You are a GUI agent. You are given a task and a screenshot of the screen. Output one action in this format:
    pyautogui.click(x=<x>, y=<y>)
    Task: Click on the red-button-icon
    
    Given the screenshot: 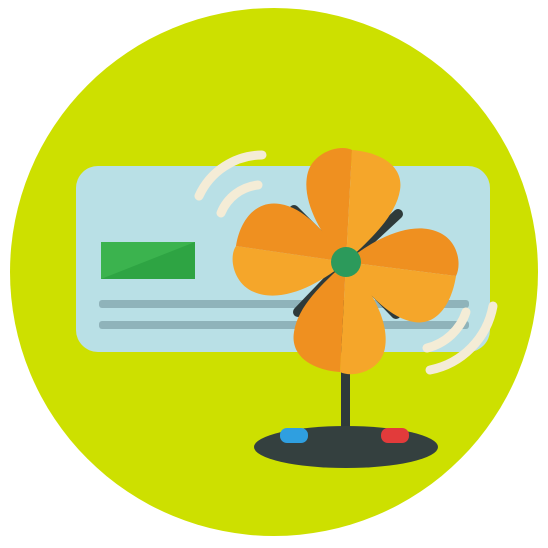 What is the action you would take?
    pyautogui.click(x=395, y=435)
    